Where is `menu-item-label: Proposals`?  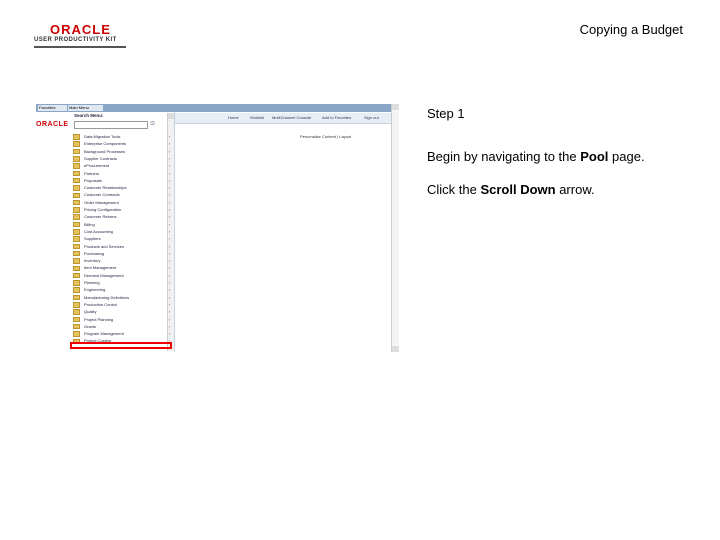
menu-item-label: Proposals is located at coordinates (93, 180).